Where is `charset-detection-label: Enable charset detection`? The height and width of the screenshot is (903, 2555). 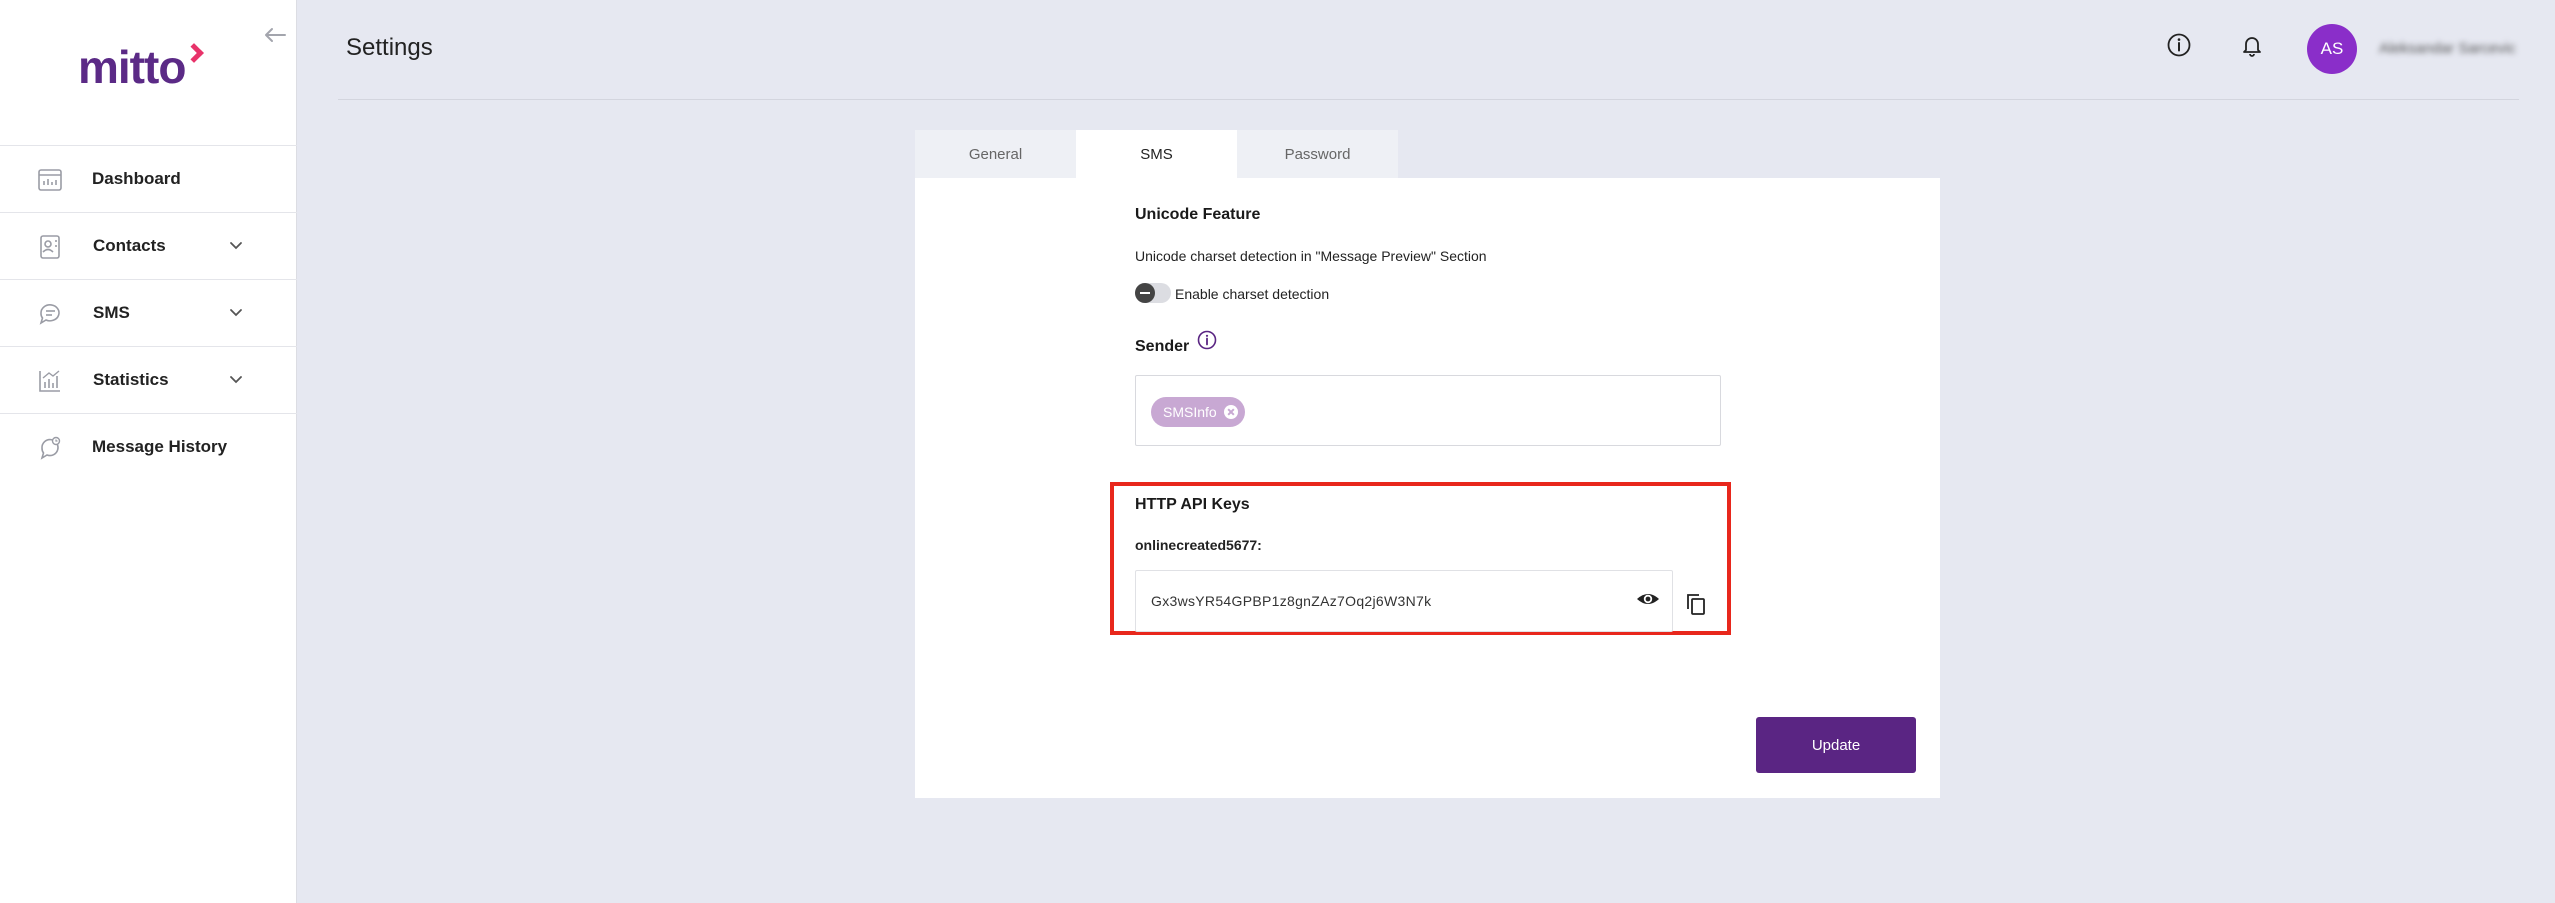
charset-detection-label: Enable charset detection is located at coordinates (1252, 294).